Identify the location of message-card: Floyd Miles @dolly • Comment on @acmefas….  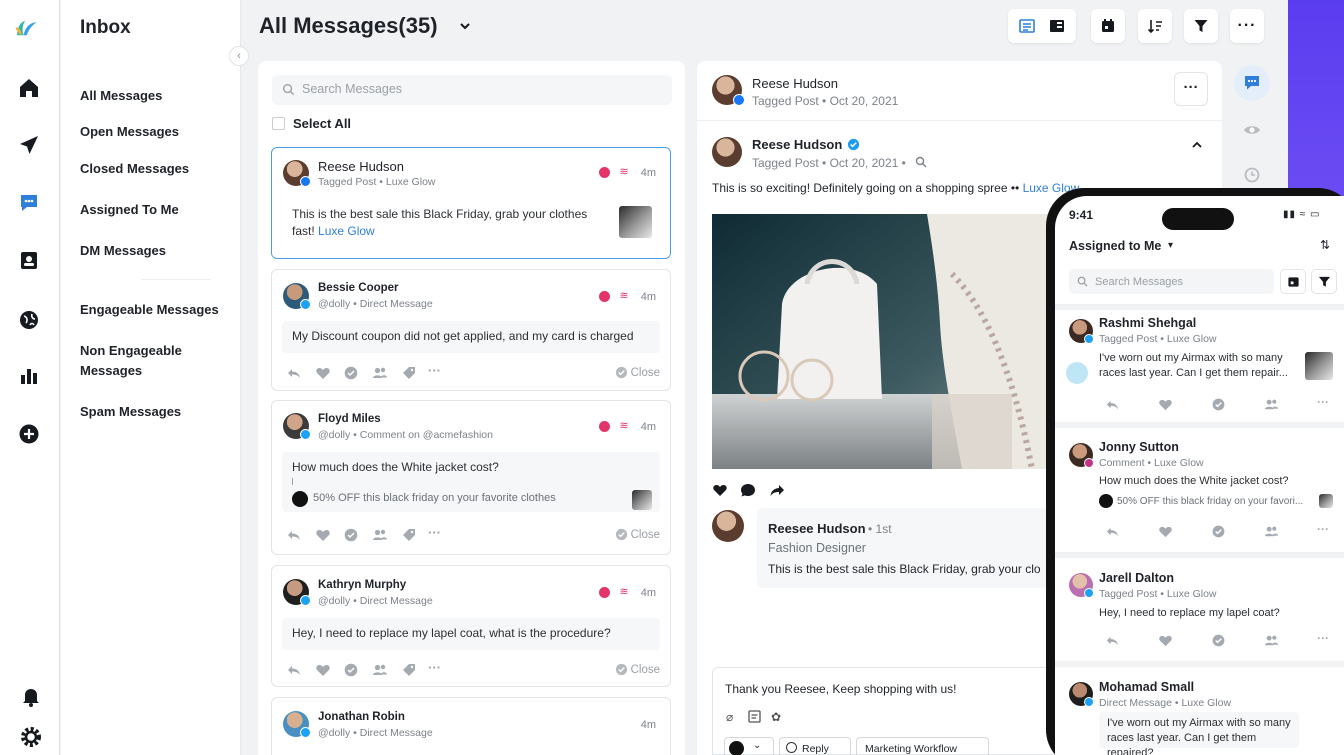
(471, 477).